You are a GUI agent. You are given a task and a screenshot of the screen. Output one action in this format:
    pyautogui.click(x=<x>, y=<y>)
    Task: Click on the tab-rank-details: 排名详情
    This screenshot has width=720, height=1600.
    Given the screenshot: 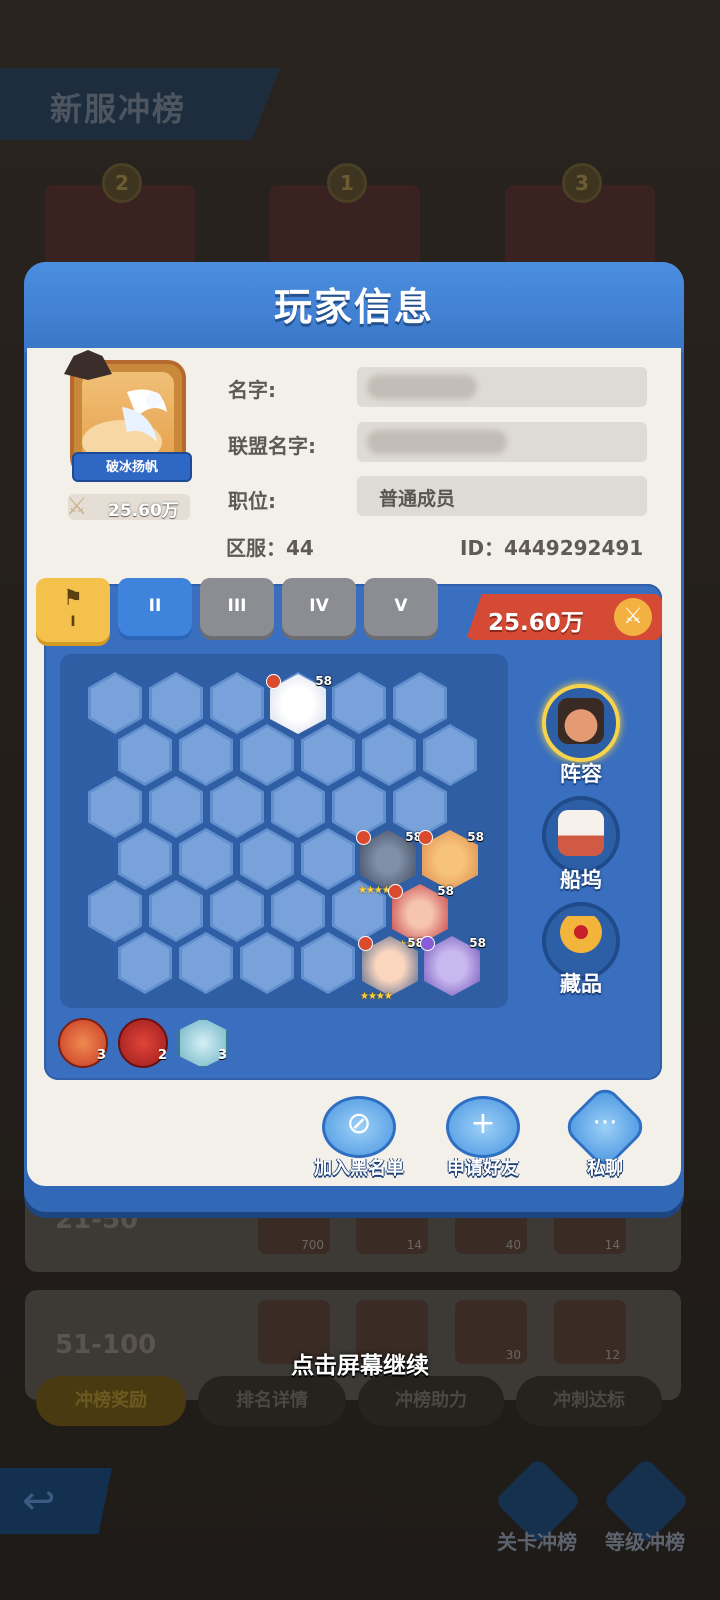 What is the action you would take?
    pyautogui.click(x=272, y=1401)
    